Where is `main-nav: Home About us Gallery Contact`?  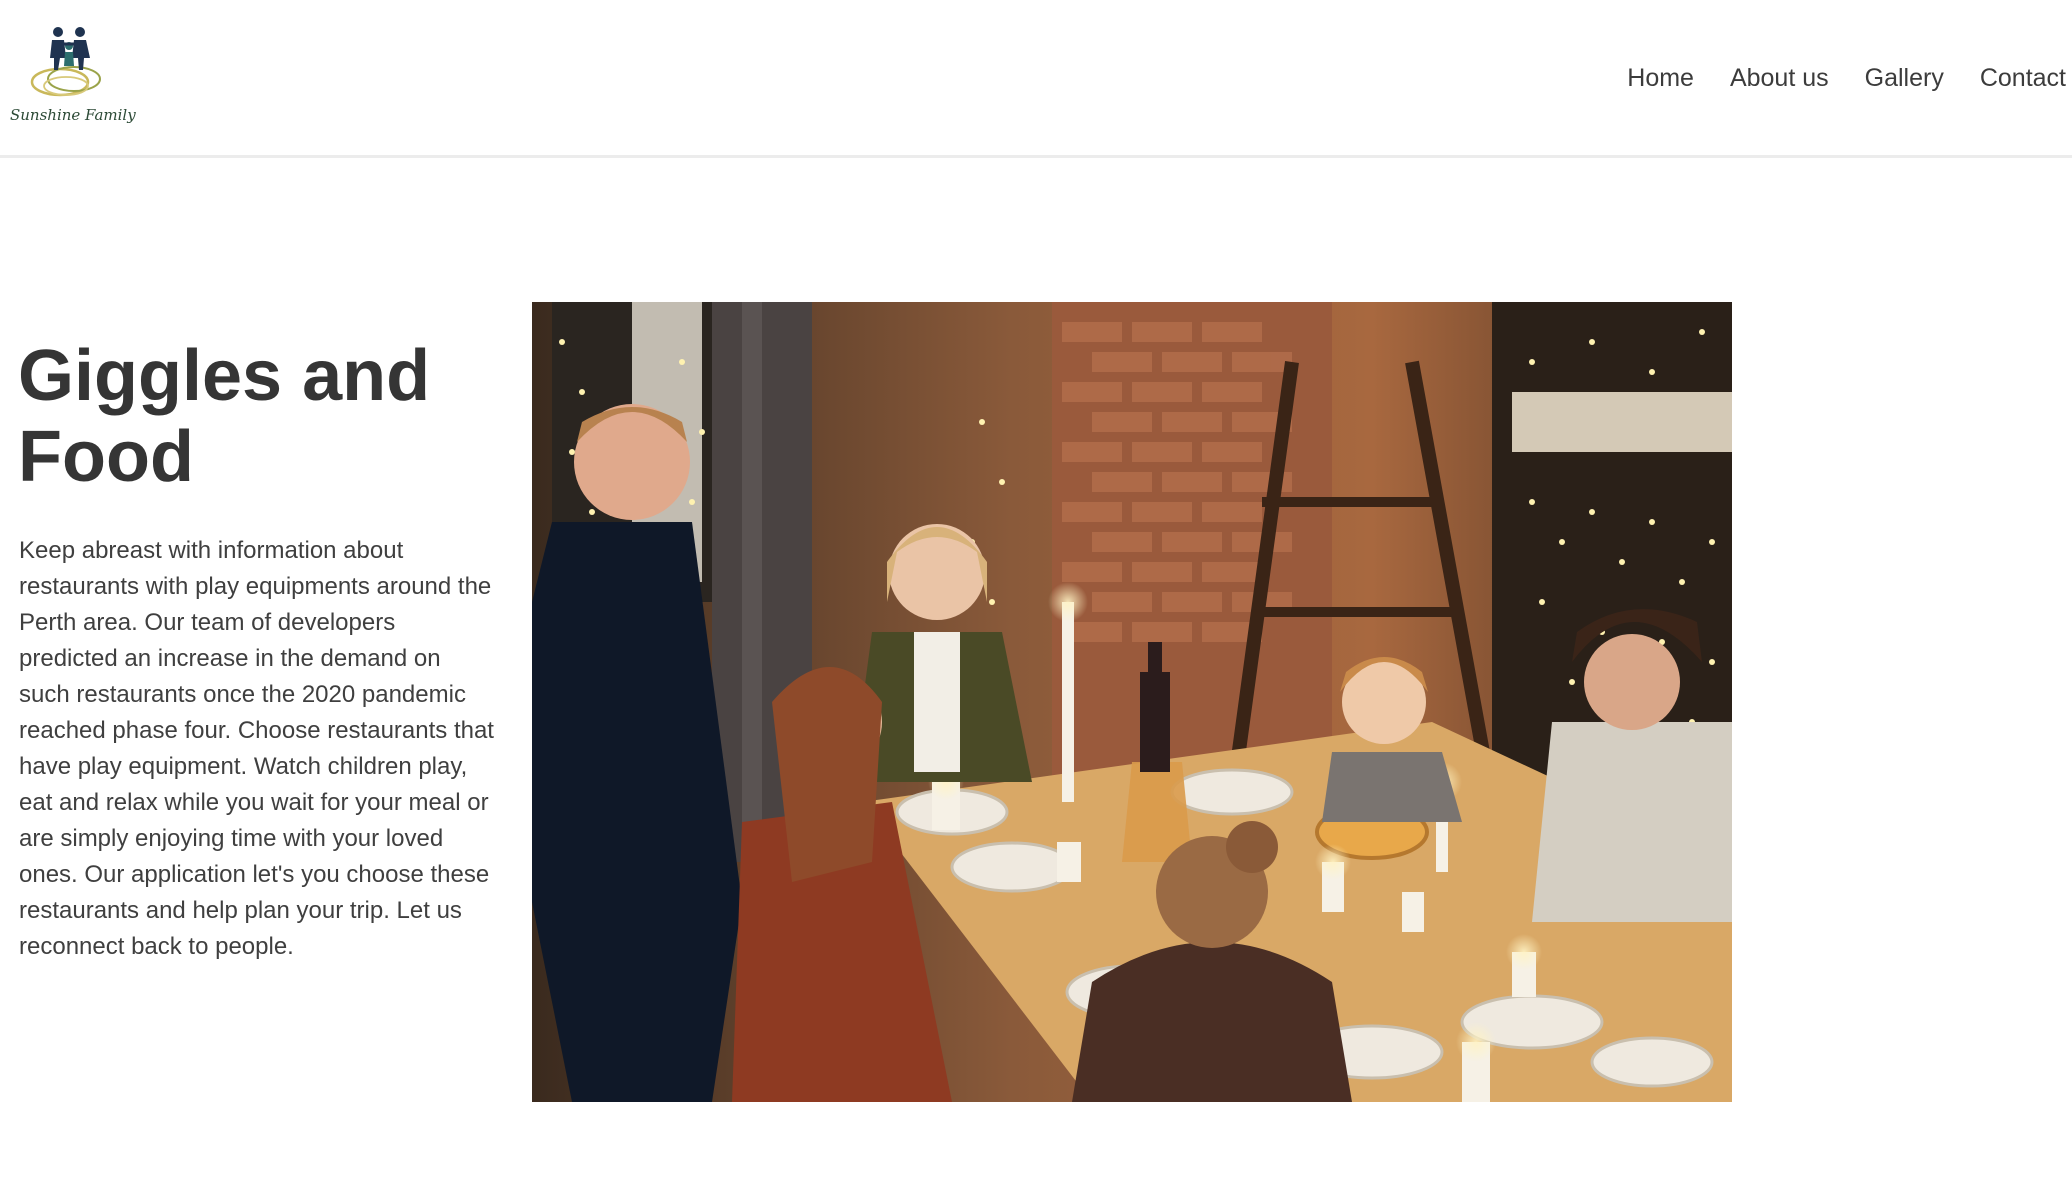 main-nav: Home About us Gallery Contact is located at coordinates (1828, 78).